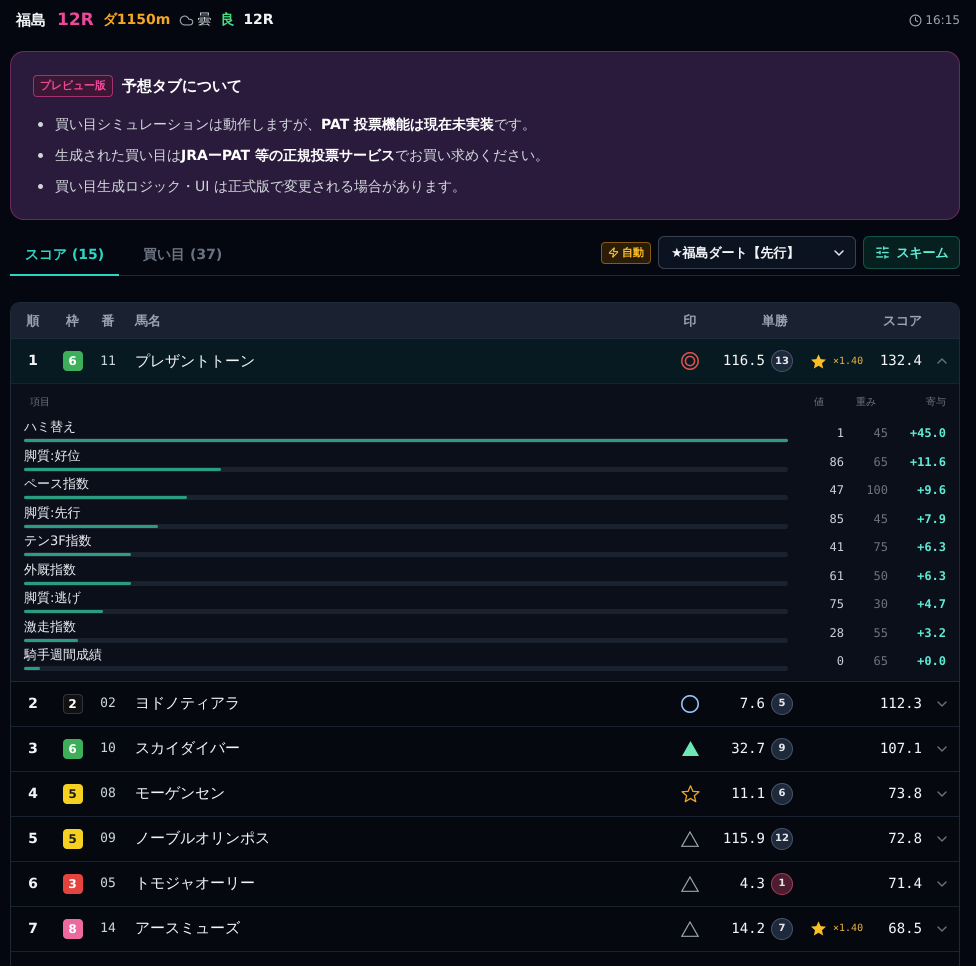 The width and height of the screenshot is (976, 966). I want to click on score-value: 132.4, so click(900, 361).